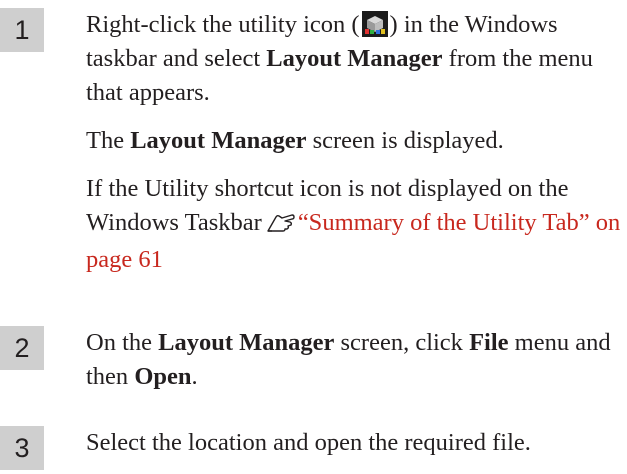 The image size is (627, 474). What do you see at coordinates (374, 24) in the screenshot?
I see `utility-icon` at bounding box center [374, 24].